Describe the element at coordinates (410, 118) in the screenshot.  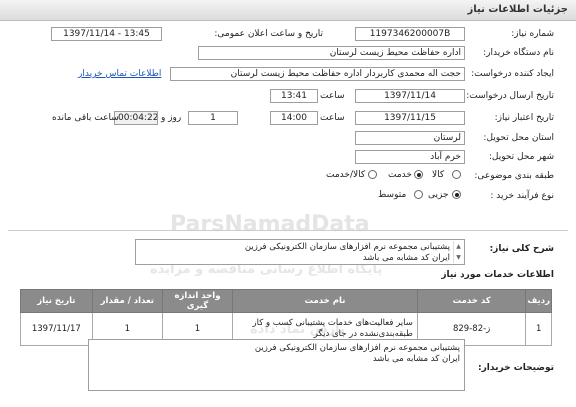
I see `valid-date-field: 1397/11/15` at that location.